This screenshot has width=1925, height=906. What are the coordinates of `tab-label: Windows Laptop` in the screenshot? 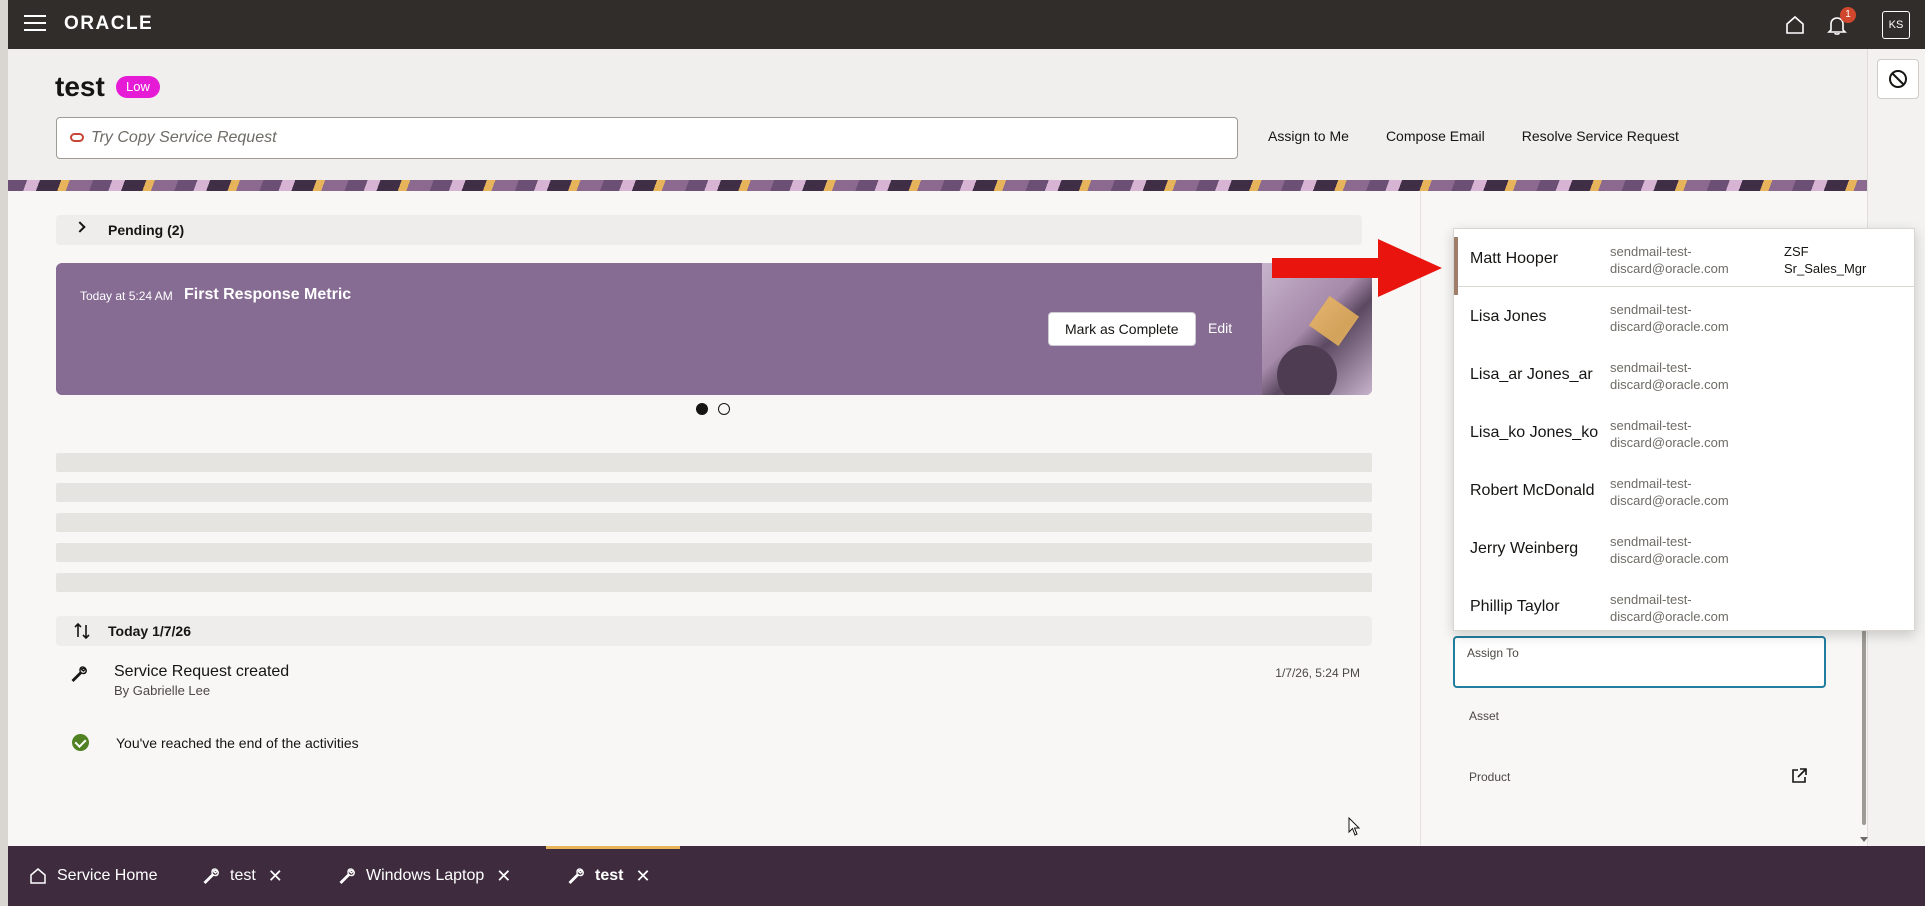 It's located at (425, 875).